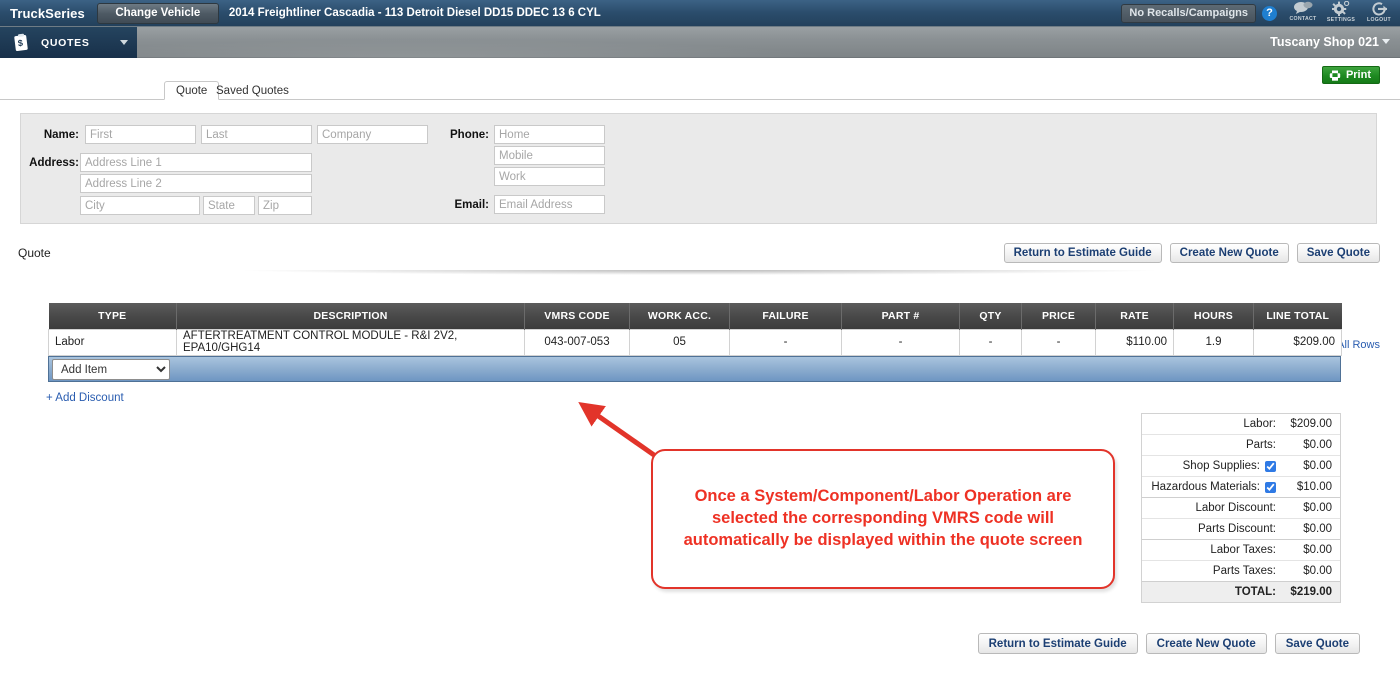 Image resolution: width=1400 pixels, height=700 pixels. I want to click on quote-tabs: Quote Saved Quotes, so click(700, 90).